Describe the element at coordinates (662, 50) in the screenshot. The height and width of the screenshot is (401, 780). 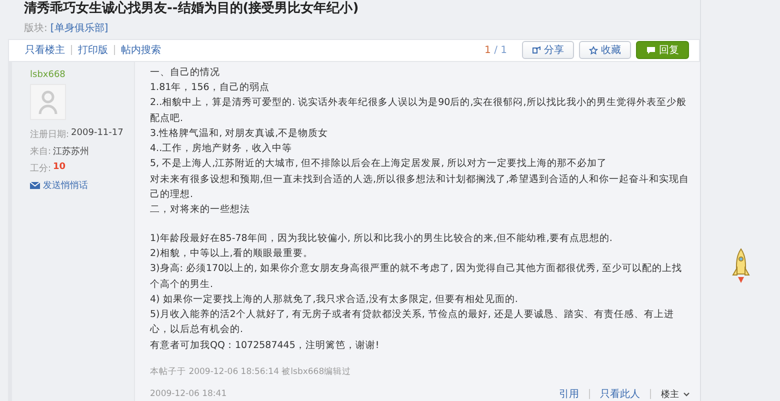
I see `reply-button: 回复` at that location.